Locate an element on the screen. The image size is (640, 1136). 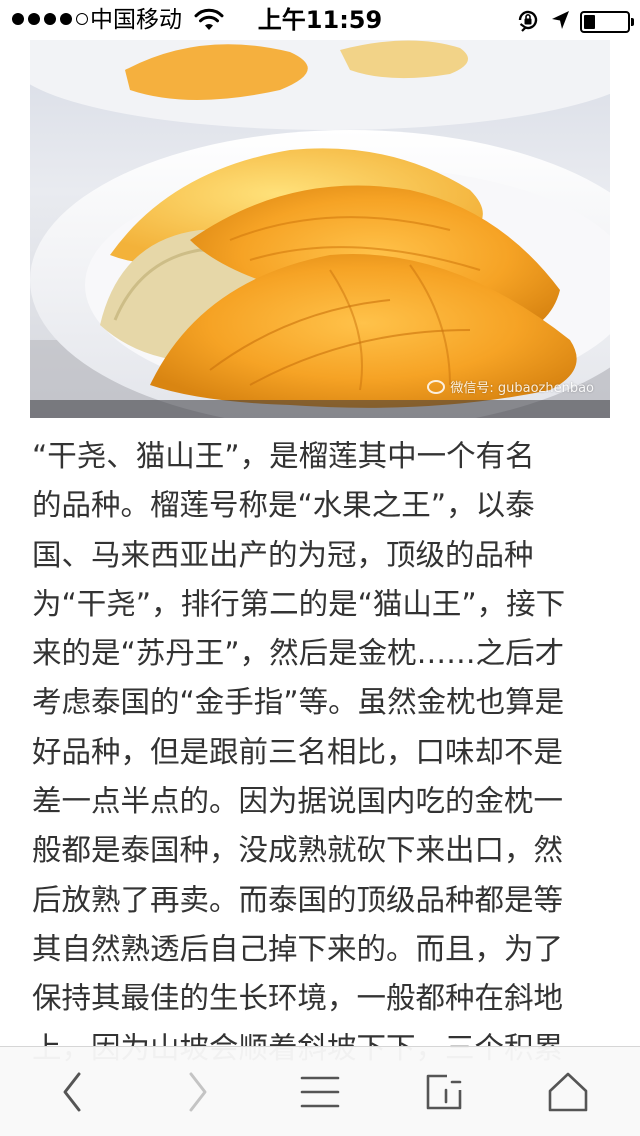
article-line: “干尧、猫山王”，是榴莲其中一个有名 is located at coordinates (283, 456).